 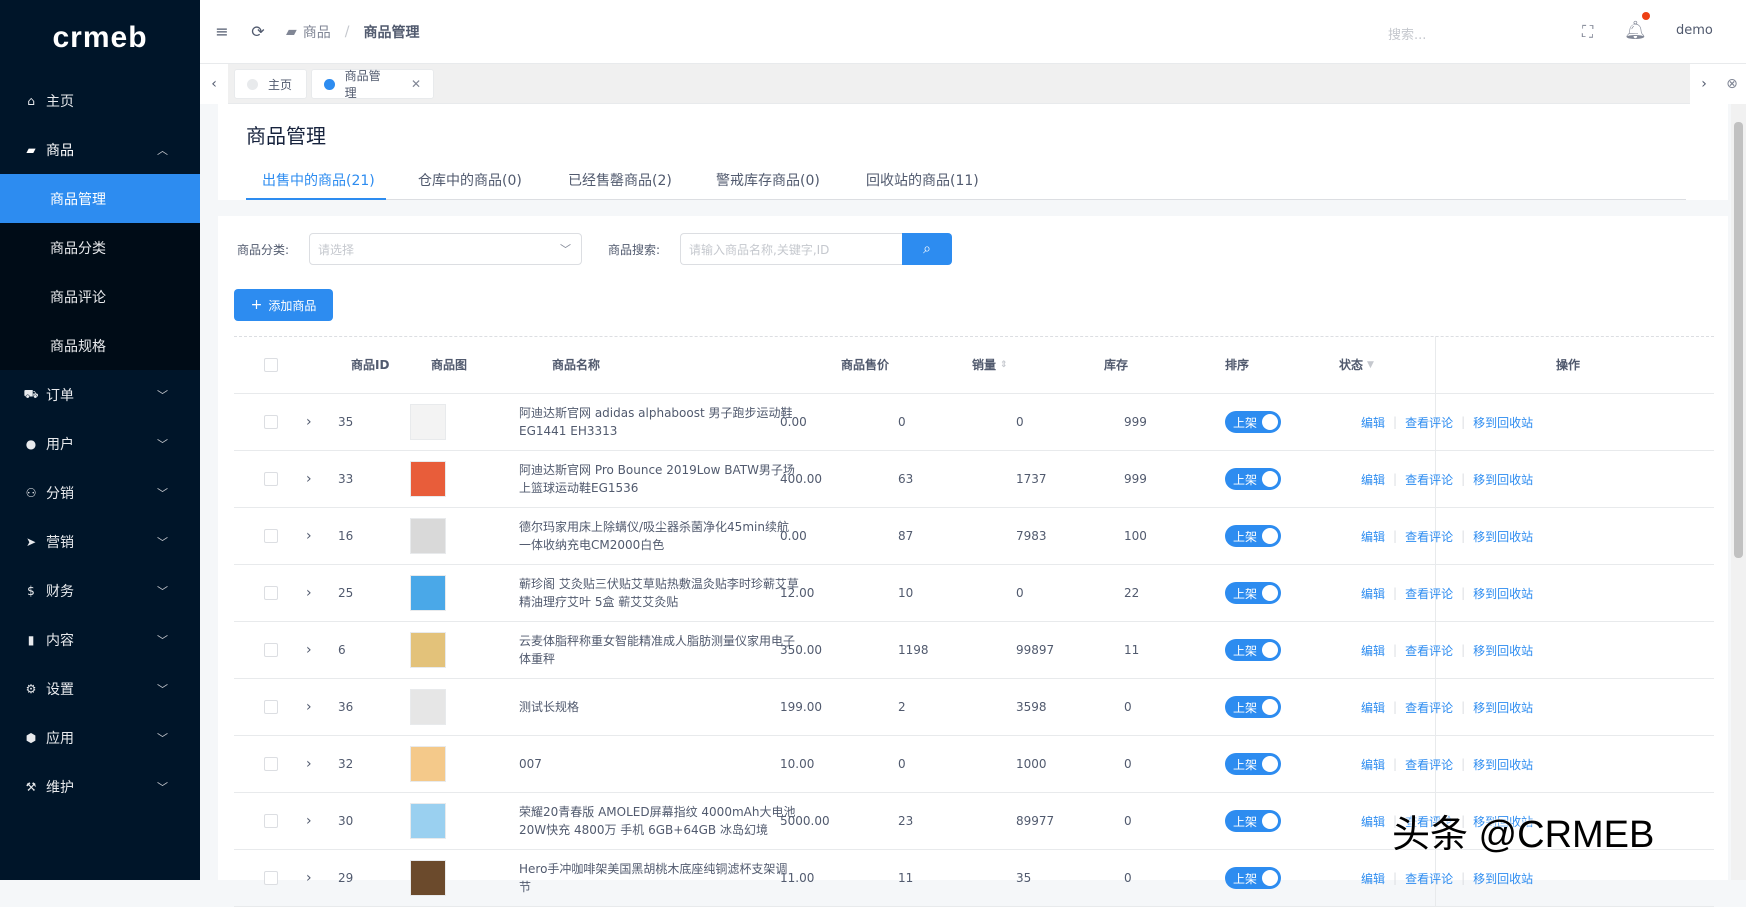 What do you see at coordinates (100, 38) in the screenshot?
I see `logo: crmeb` at bounding box center [100, 38].